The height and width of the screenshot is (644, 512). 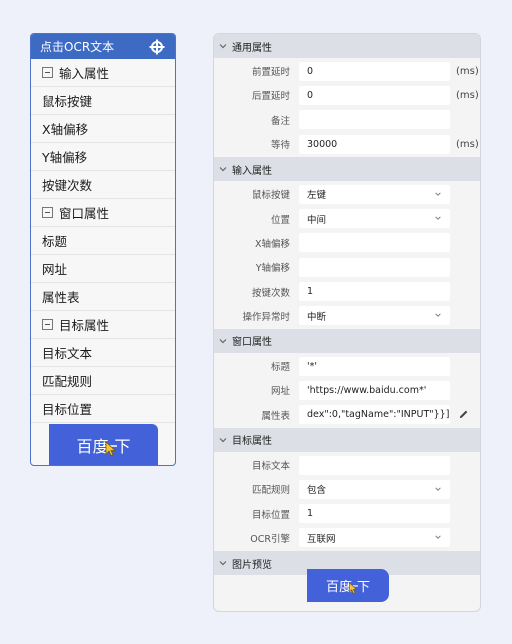 I want to click on property-select: 包含, so click(x=374, y=489).